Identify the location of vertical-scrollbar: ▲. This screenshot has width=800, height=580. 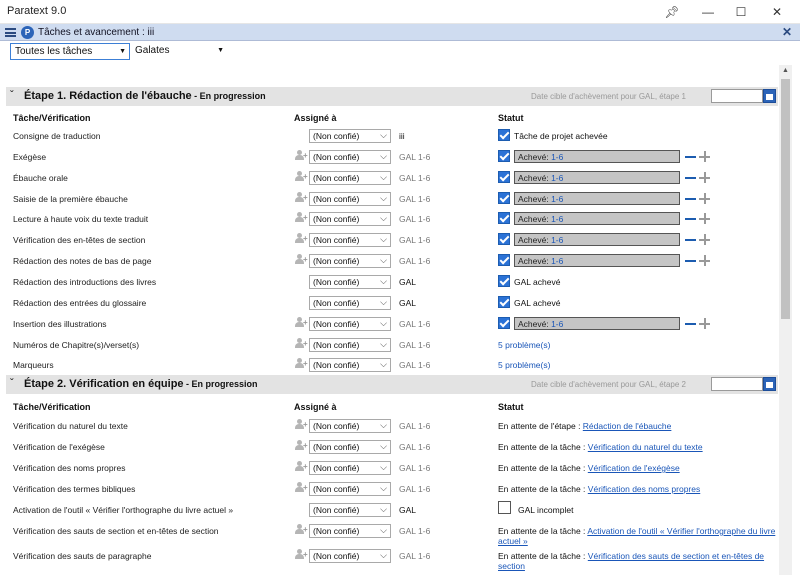
(785, 320).